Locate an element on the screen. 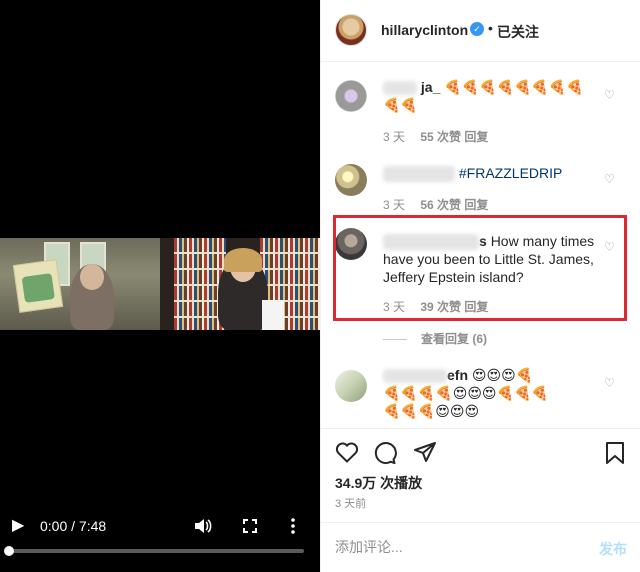  video-person-left-face is located at coordinates (92, 277).